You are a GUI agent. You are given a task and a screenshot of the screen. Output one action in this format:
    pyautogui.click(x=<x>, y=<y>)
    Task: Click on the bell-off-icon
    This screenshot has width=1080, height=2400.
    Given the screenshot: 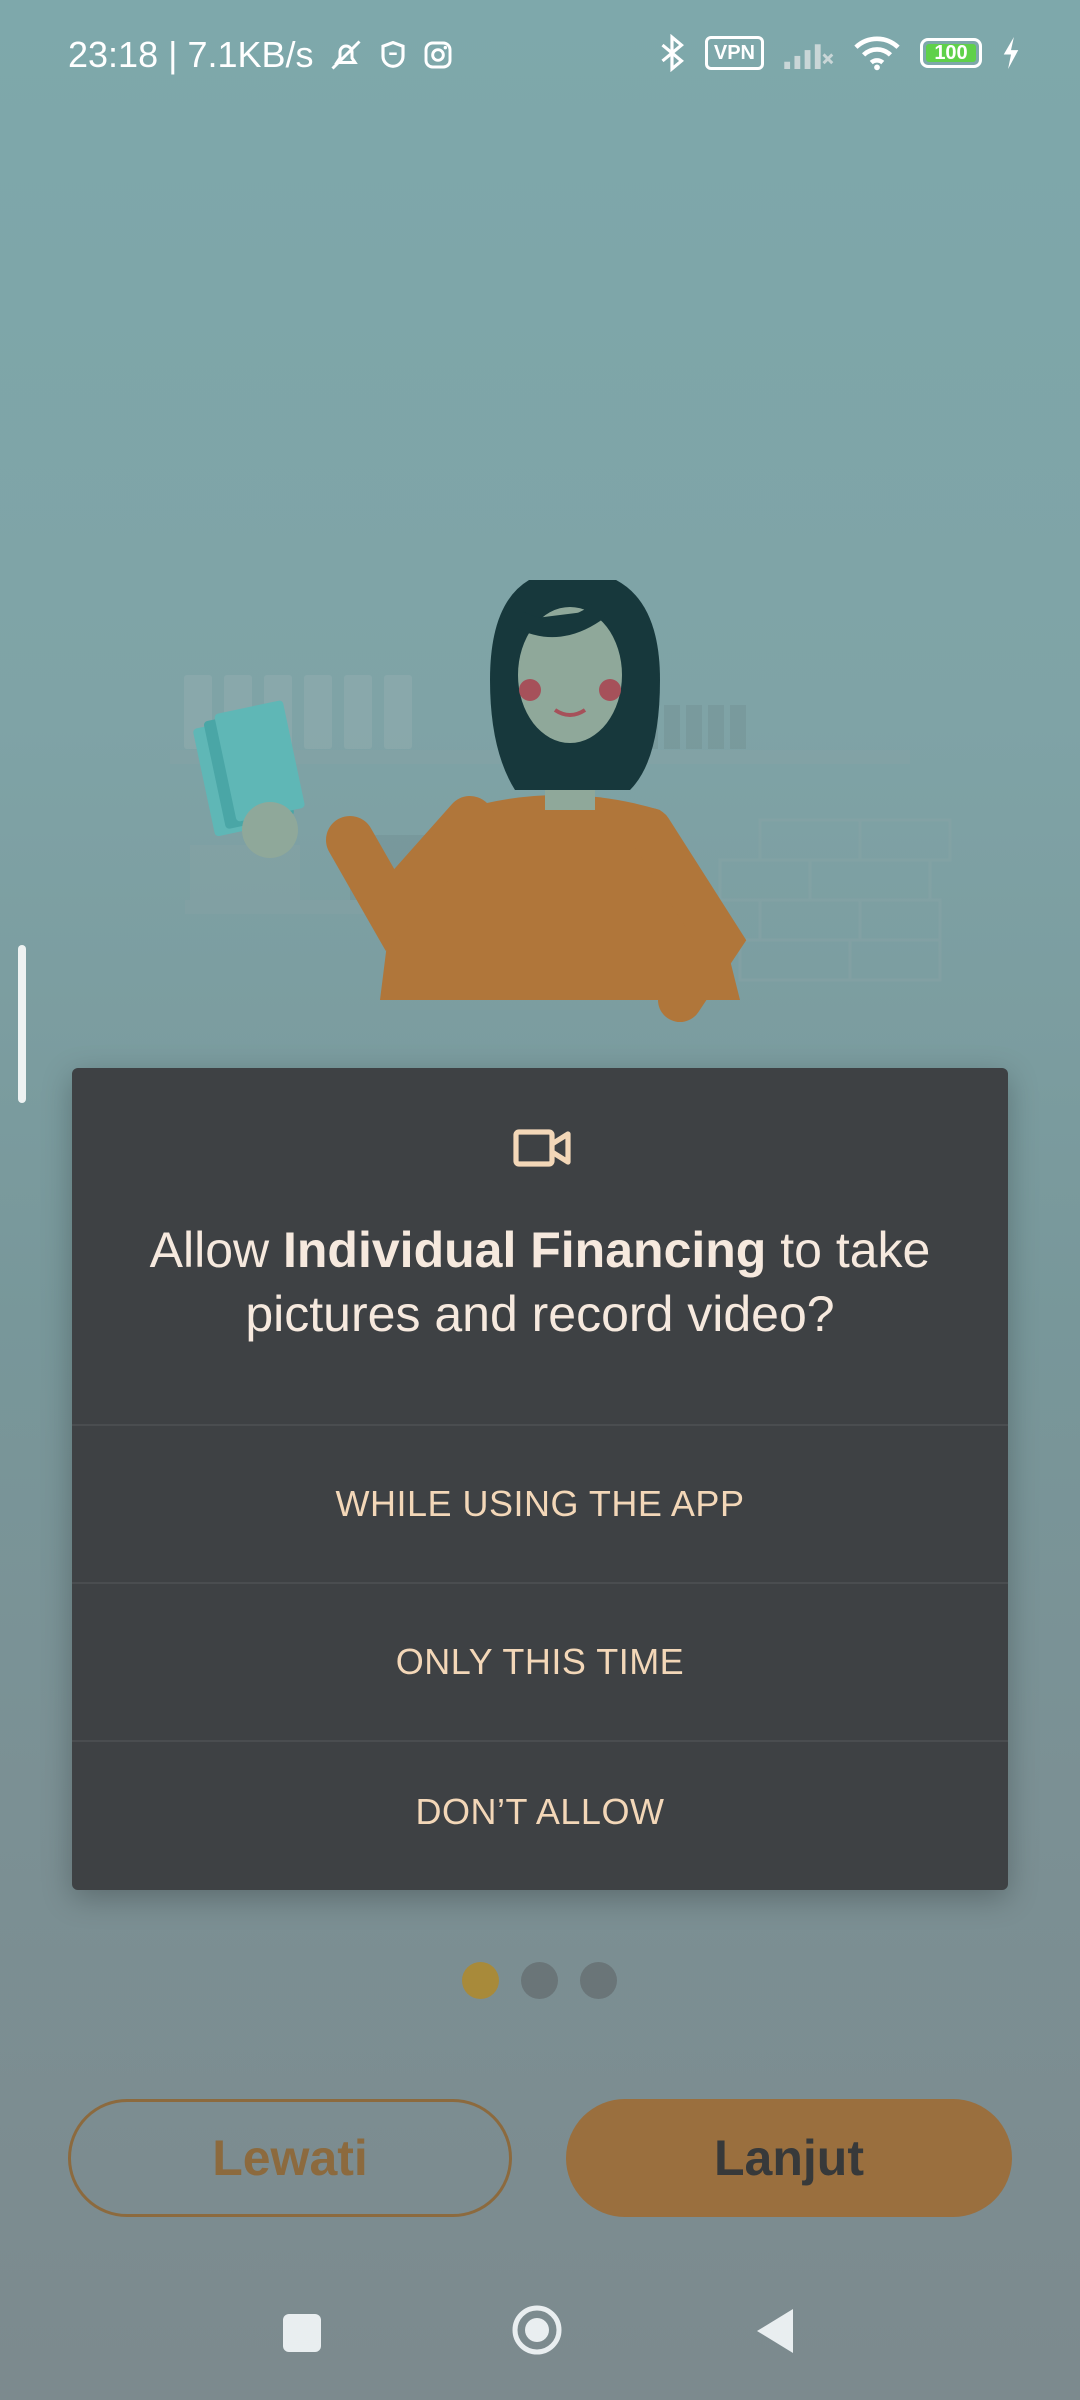 What is the action you would take?
    pyautogui.click(x=345, y=55)
    